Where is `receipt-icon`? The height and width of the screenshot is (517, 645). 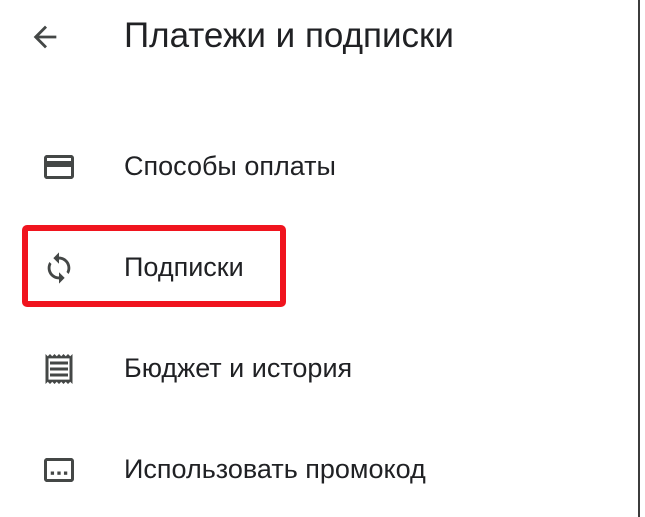
receipt-icon is located at coordinates (59, 369).